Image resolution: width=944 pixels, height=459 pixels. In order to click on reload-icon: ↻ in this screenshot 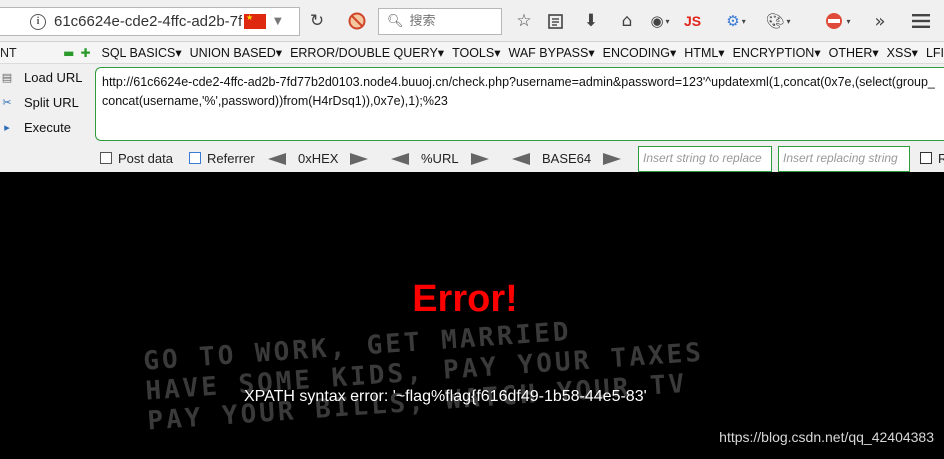, I will do `click(317, 21)`.